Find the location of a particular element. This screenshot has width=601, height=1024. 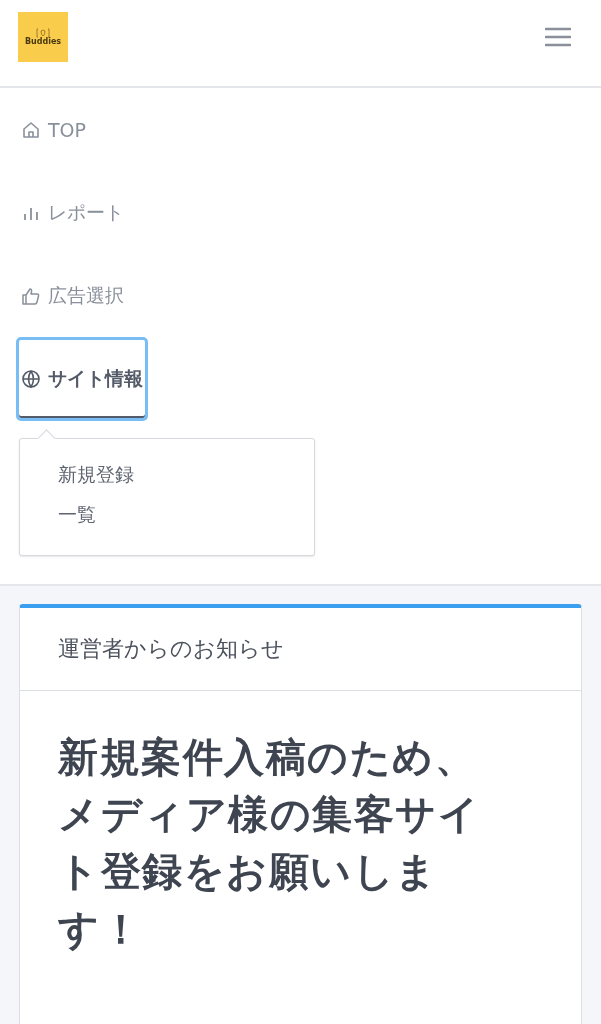

logo-text: Buddies is located at coordinates (43, 42).